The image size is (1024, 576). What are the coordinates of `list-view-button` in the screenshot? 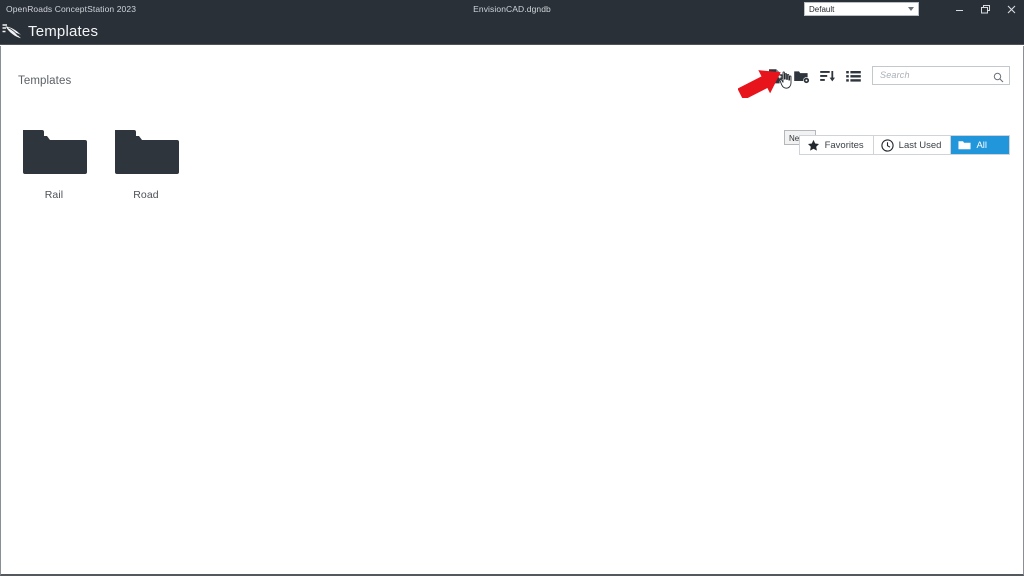 It's located at (853, 76).